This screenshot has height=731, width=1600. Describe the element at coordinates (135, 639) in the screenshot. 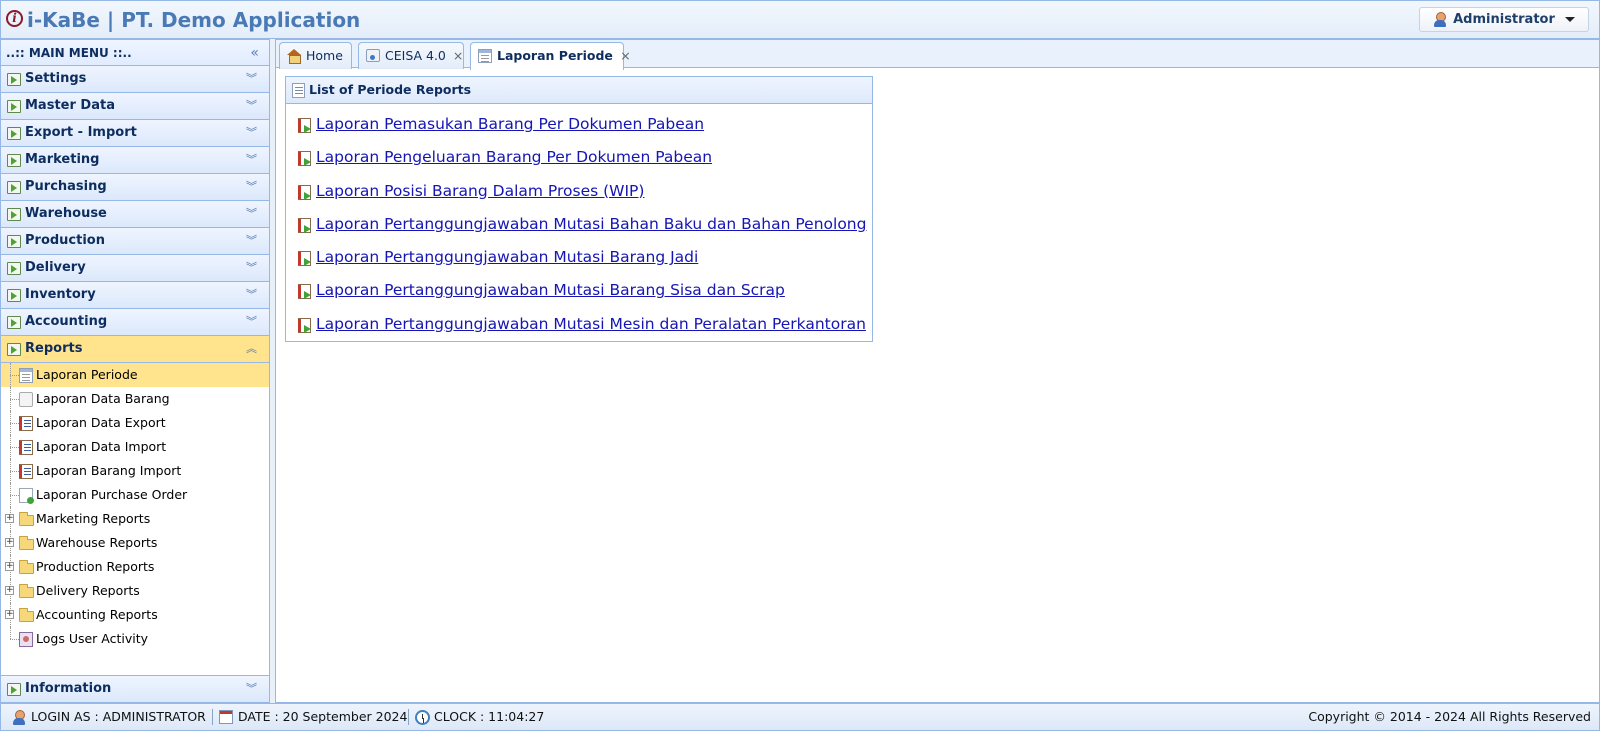

I see `tree-item-logs-user-activity: Logs User Activity` at that location.